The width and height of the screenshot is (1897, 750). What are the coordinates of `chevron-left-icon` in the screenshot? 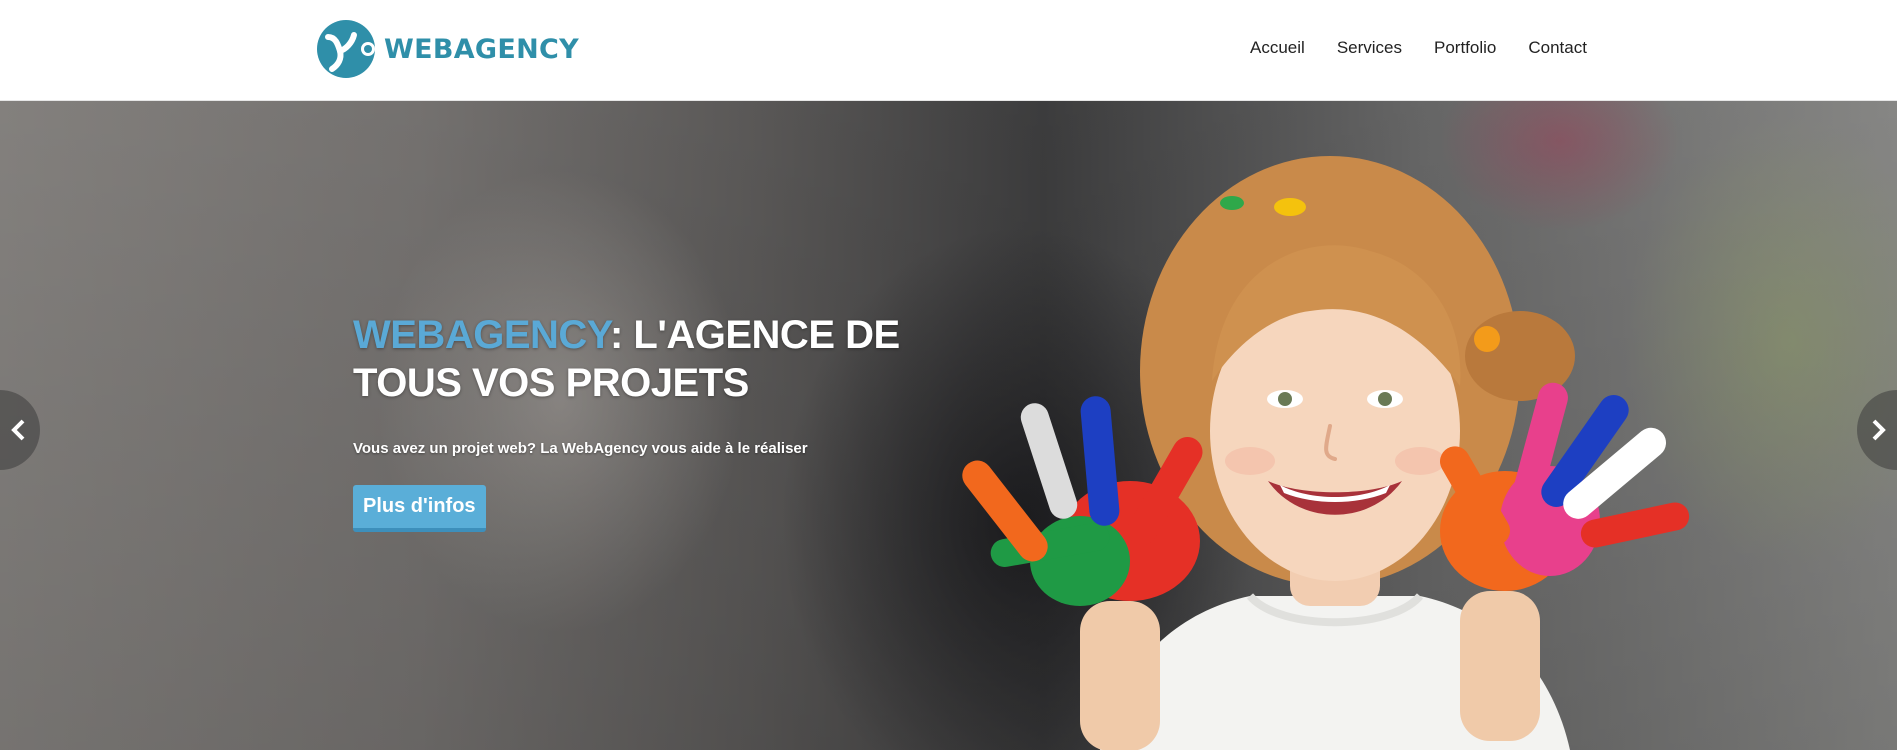 It's located at (18, 430).